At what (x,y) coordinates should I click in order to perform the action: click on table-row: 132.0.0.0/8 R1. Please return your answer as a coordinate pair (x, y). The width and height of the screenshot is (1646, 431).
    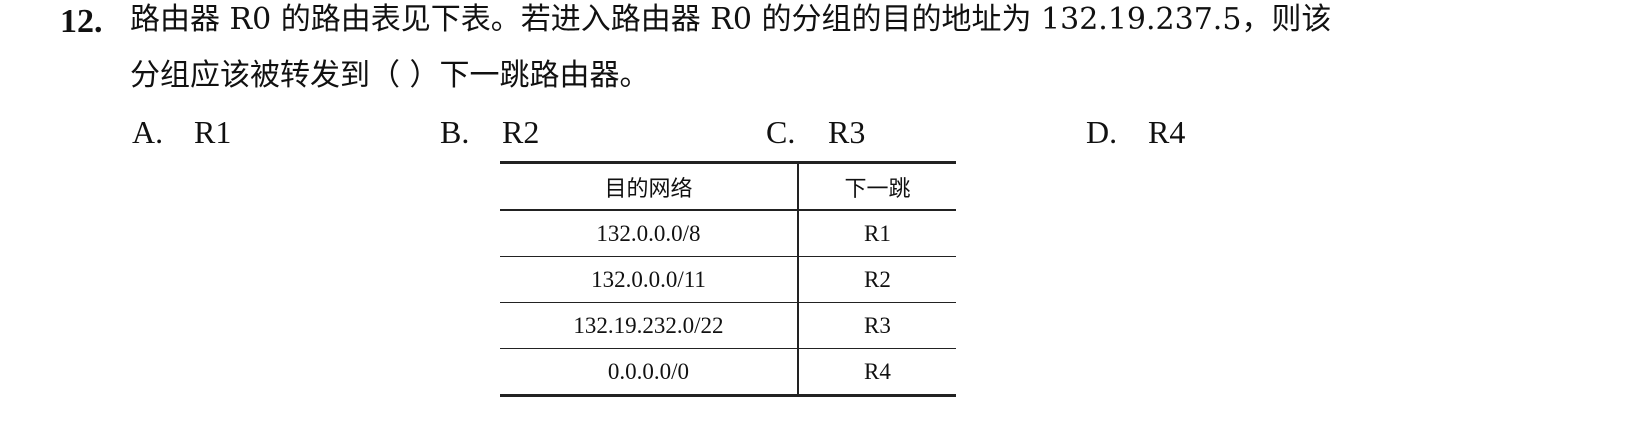
    Looking at the image, I should click on (728, 233).